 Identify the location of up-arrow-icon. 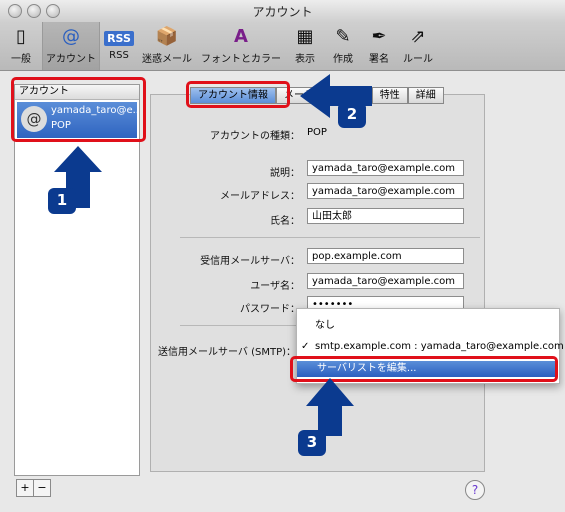
(330, 407).